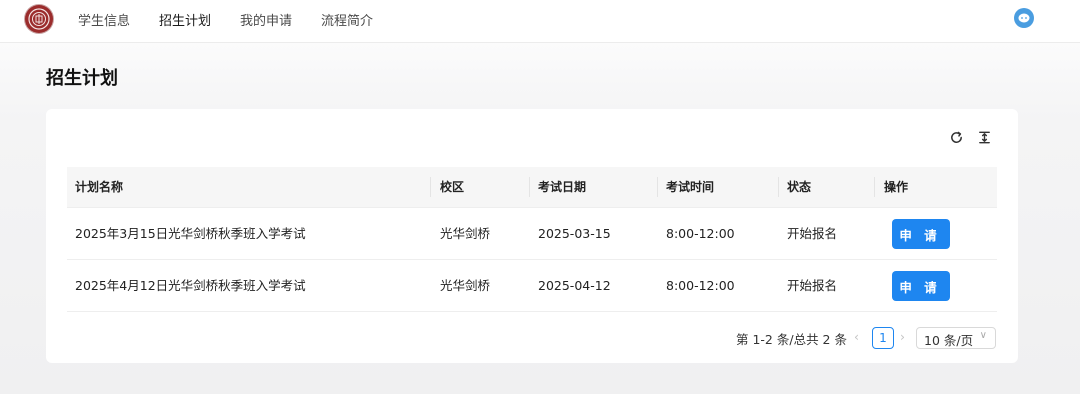 The height and width of the screenshot is (394, 1080). Describe the element at coordinates (540, 21) in the screenshot. I see `top-navigation-bar: 学生信息 招生计划 我的申请 流程简介` at that location.